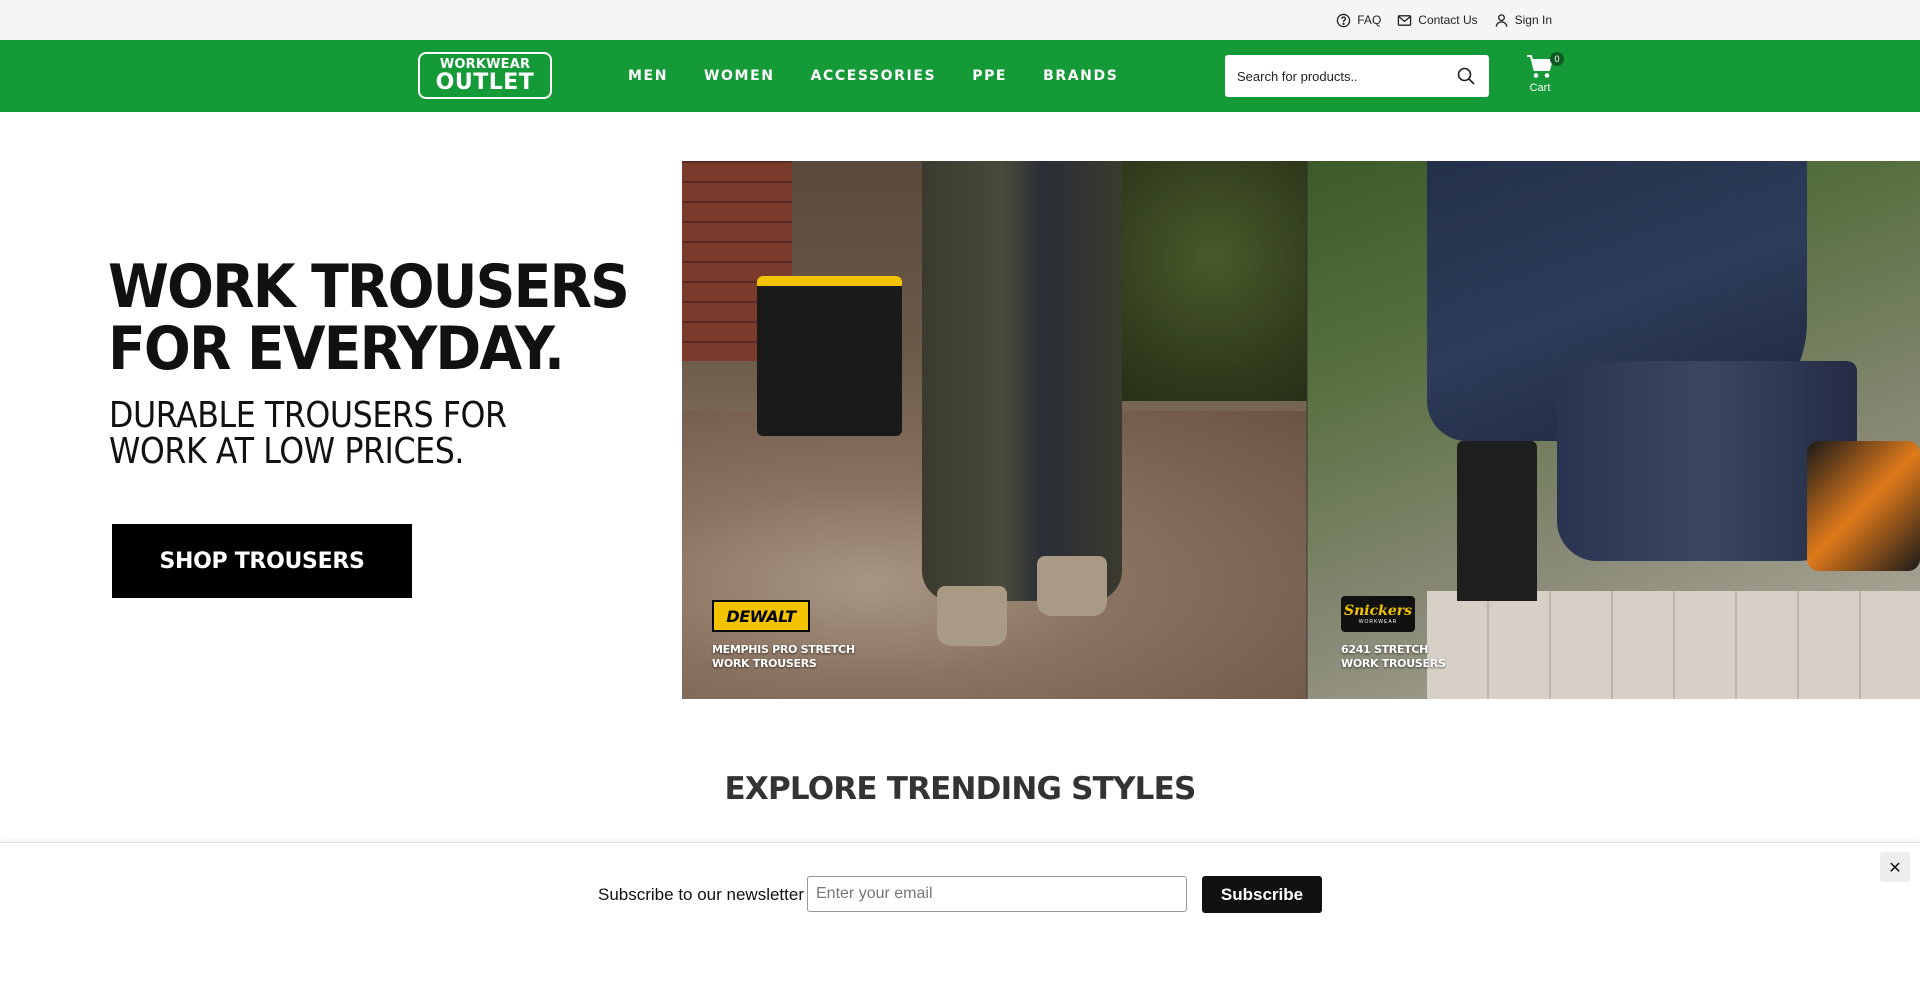  I want to click on search-icon, so click(1466, 76).